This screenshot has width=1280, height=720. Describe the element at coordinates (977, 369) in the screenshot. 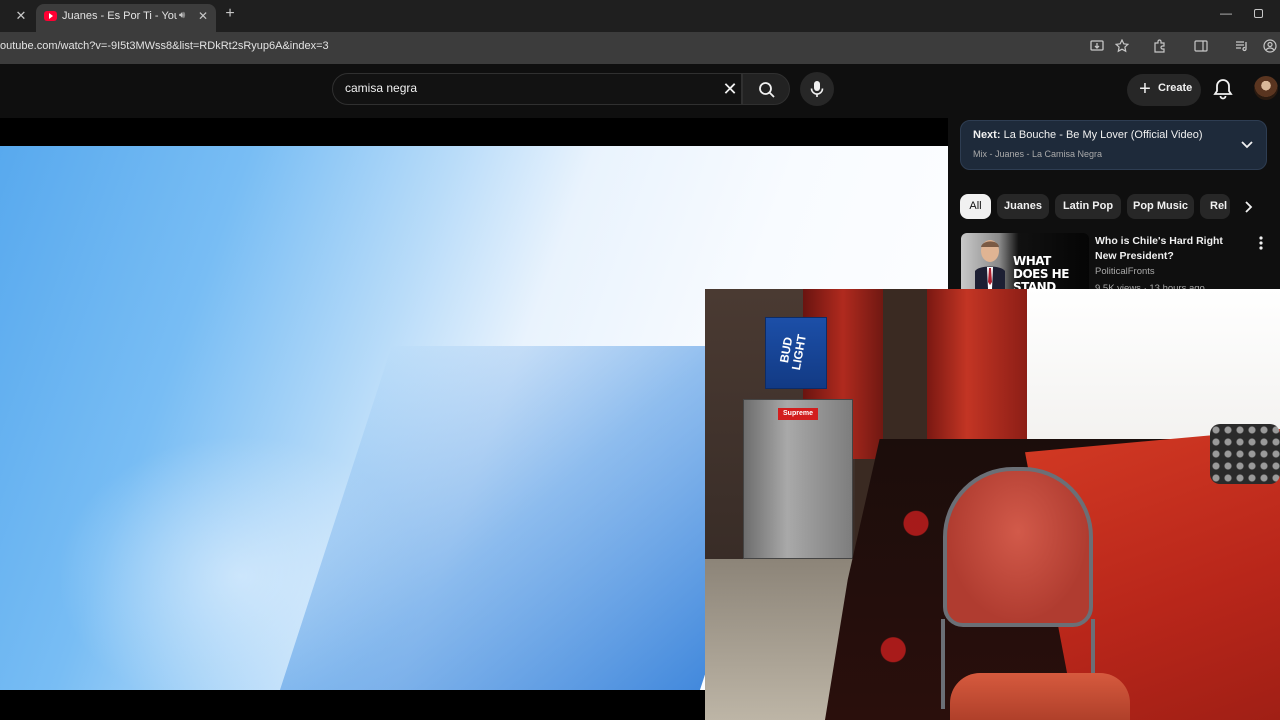

I see `webcam-curtain-right` at that location.